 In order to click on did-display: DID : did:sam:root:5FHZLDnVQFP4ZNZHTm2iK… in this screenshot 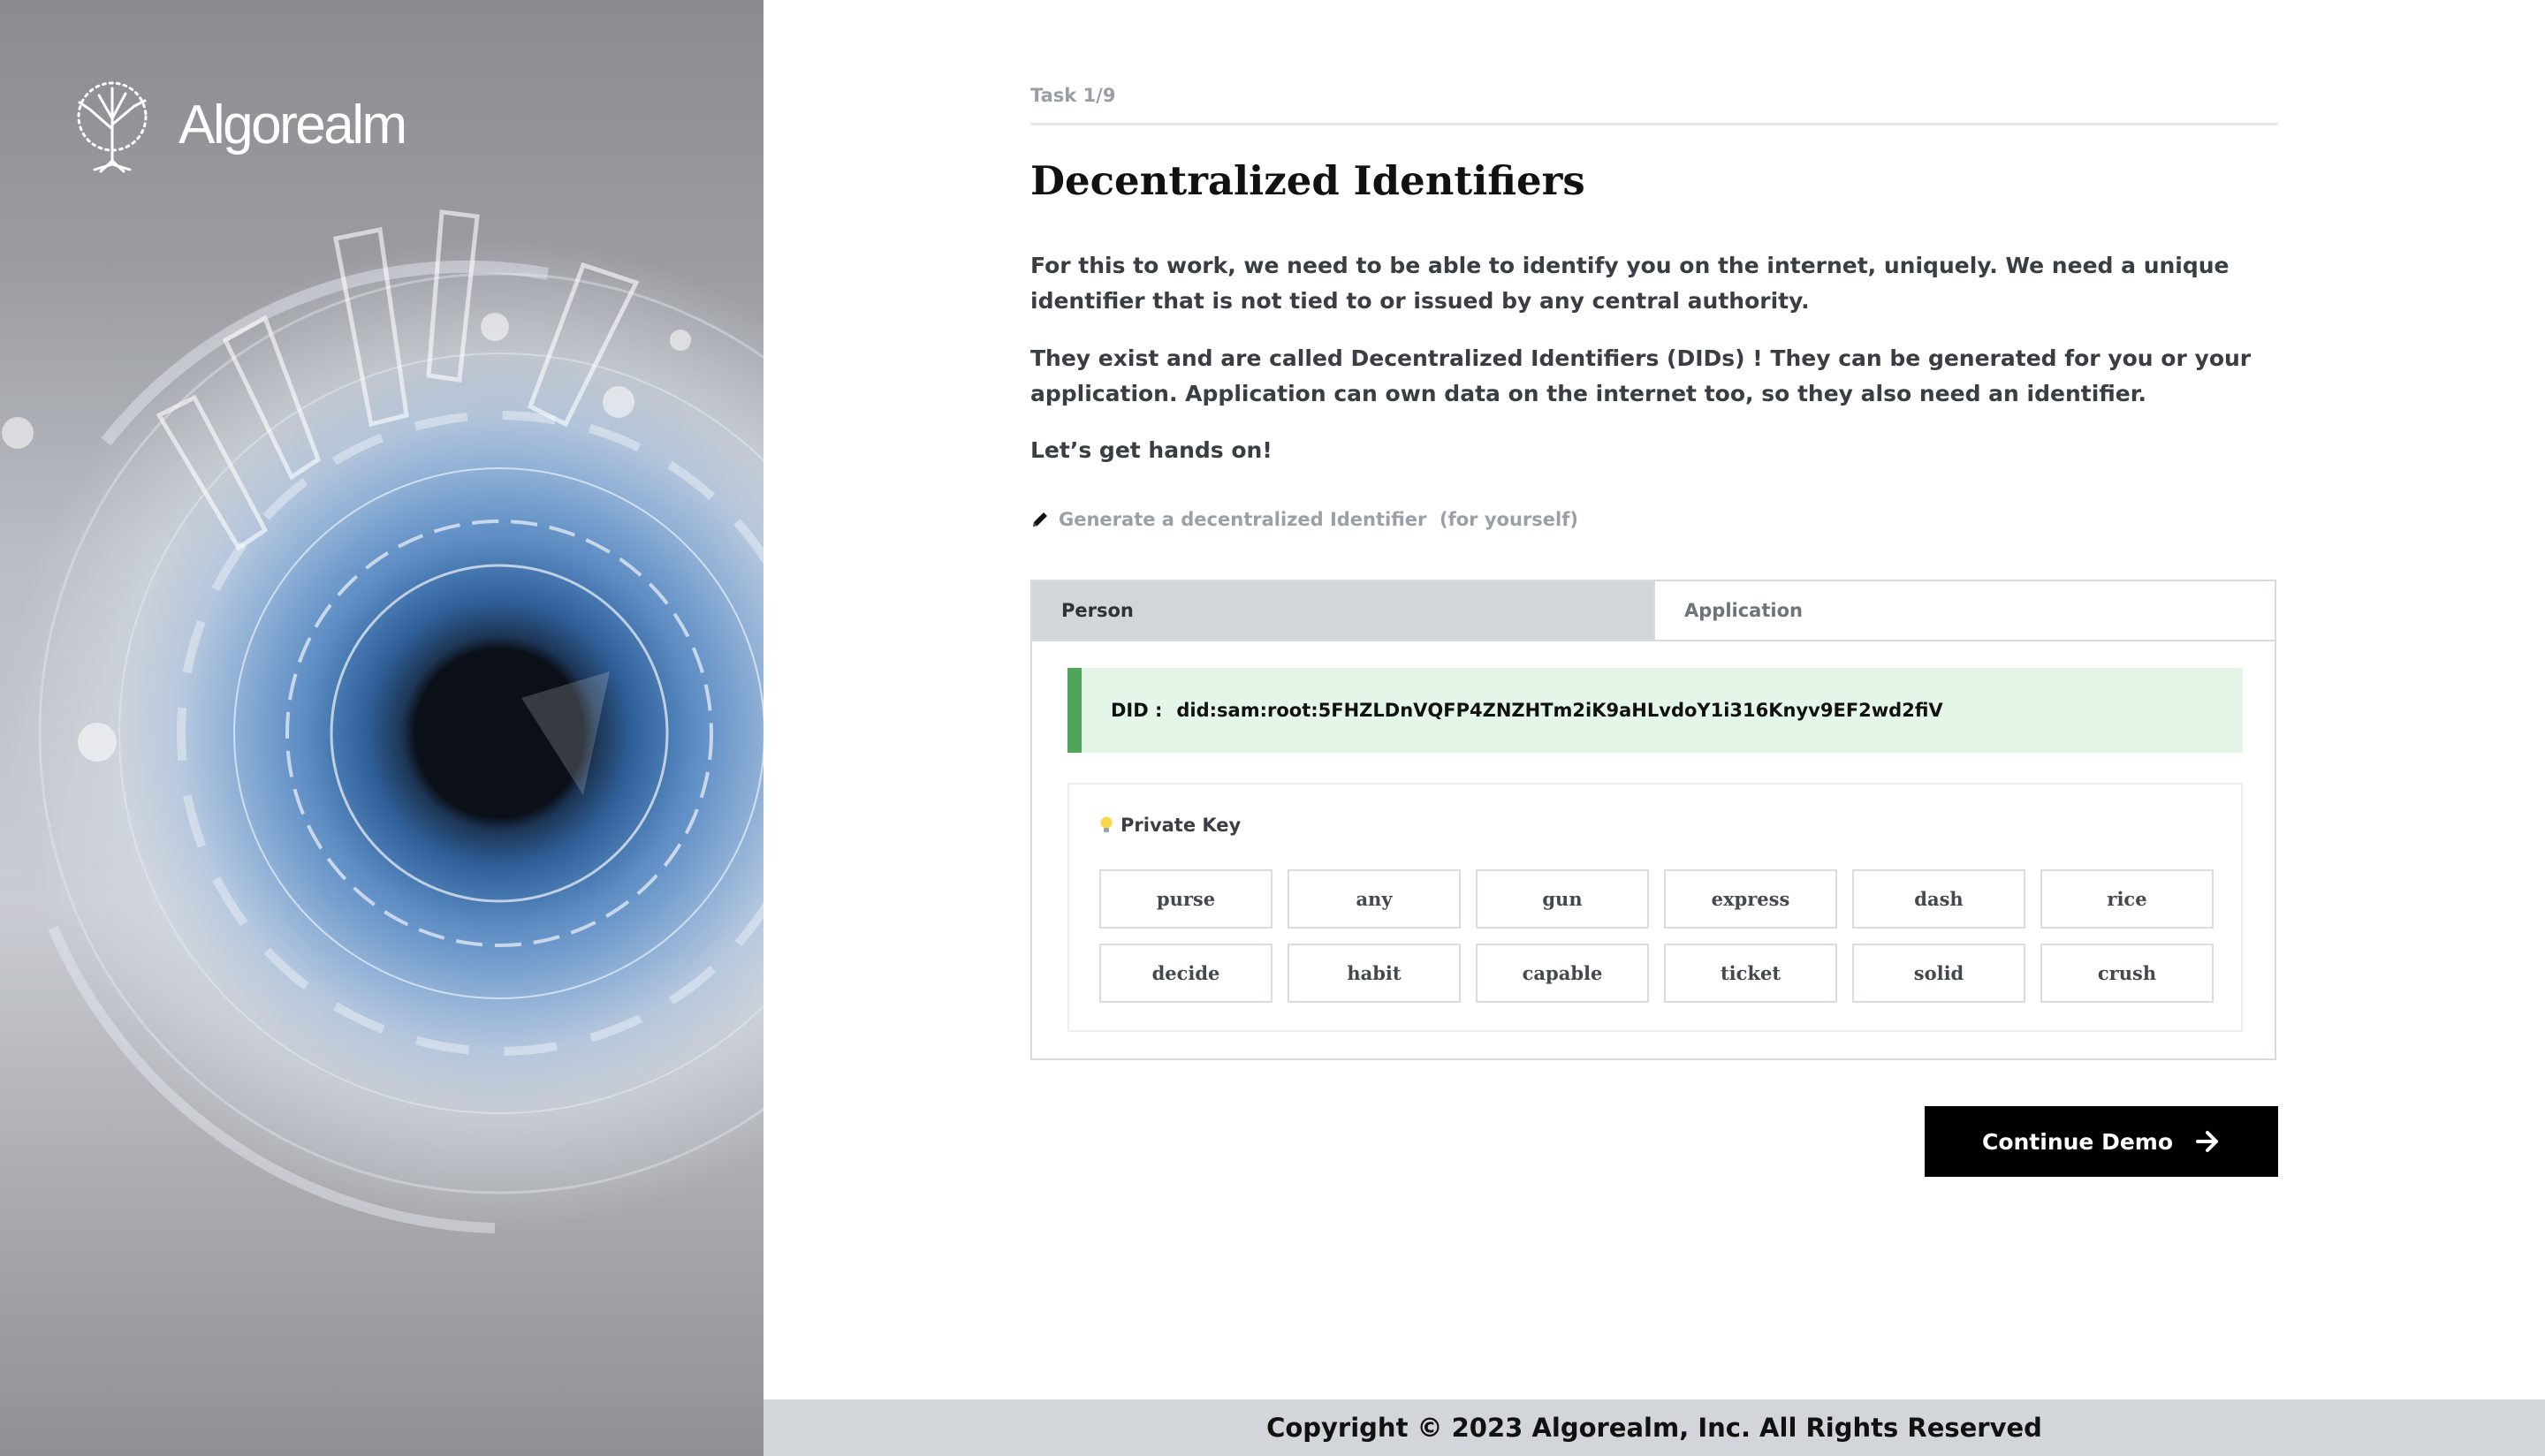, I will do `click(1655, 710)`.